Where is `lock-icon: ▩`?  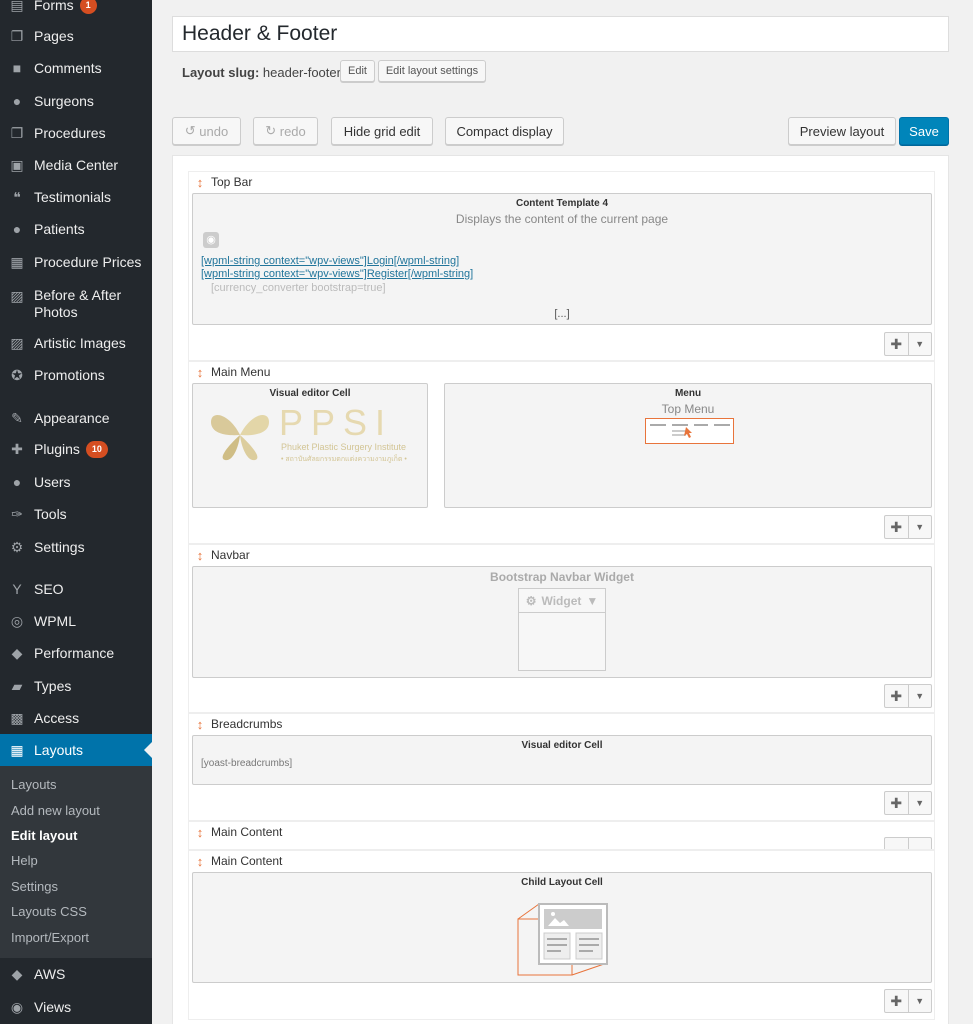
lock-icon: ▩ is located at coordinates (17, 717).